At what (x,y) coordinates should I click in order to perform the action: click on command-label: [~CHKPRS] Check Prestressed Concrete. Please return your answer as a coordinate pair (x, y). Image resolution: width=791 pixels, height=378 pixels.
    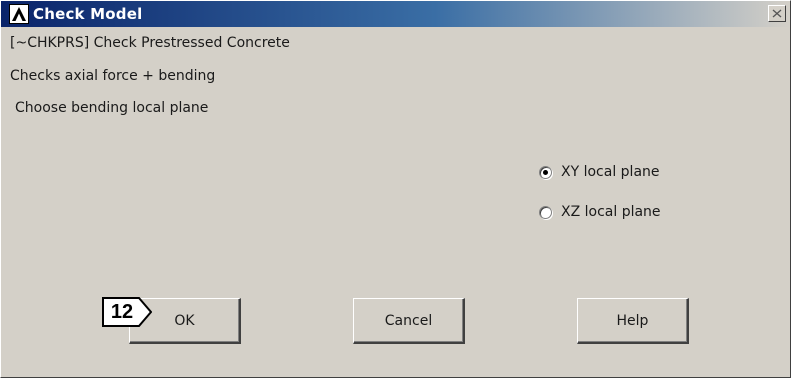
    Looking at the image, I should click on (150, 43).